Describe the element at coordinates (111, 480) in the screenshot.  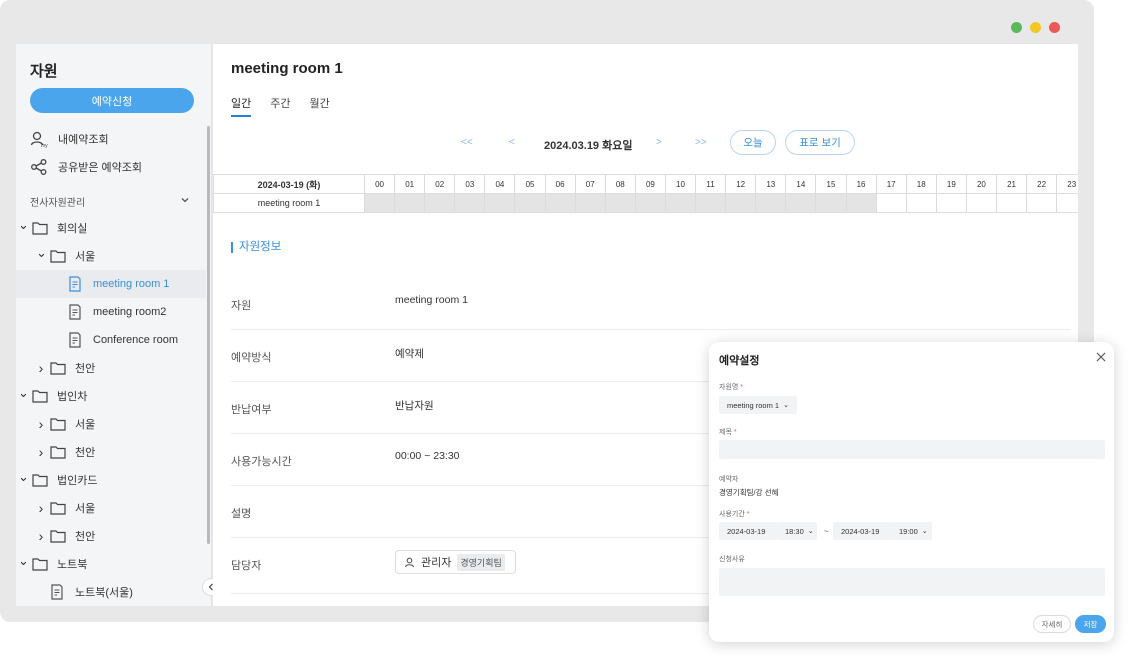
I see `tree-item: ⌄ 법인카드` at that location.